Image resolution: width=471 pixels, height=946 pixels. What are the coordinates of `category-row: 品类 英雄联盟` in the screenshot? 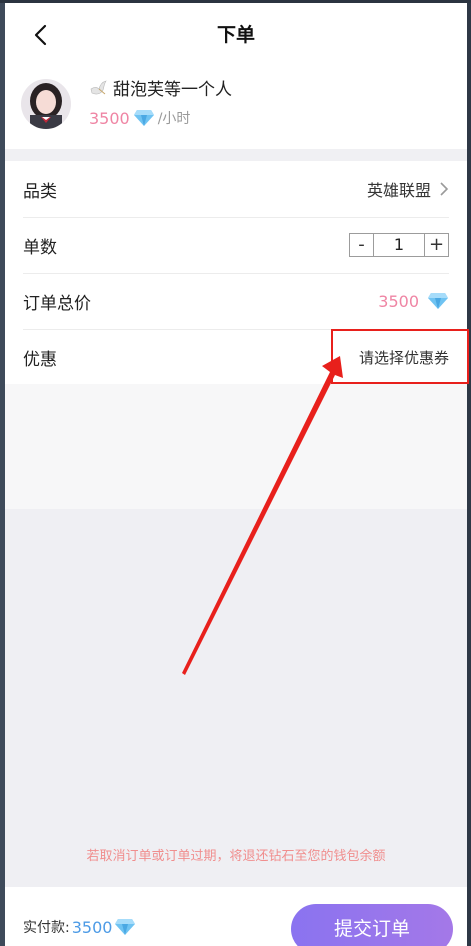 It's located at (236, 189).